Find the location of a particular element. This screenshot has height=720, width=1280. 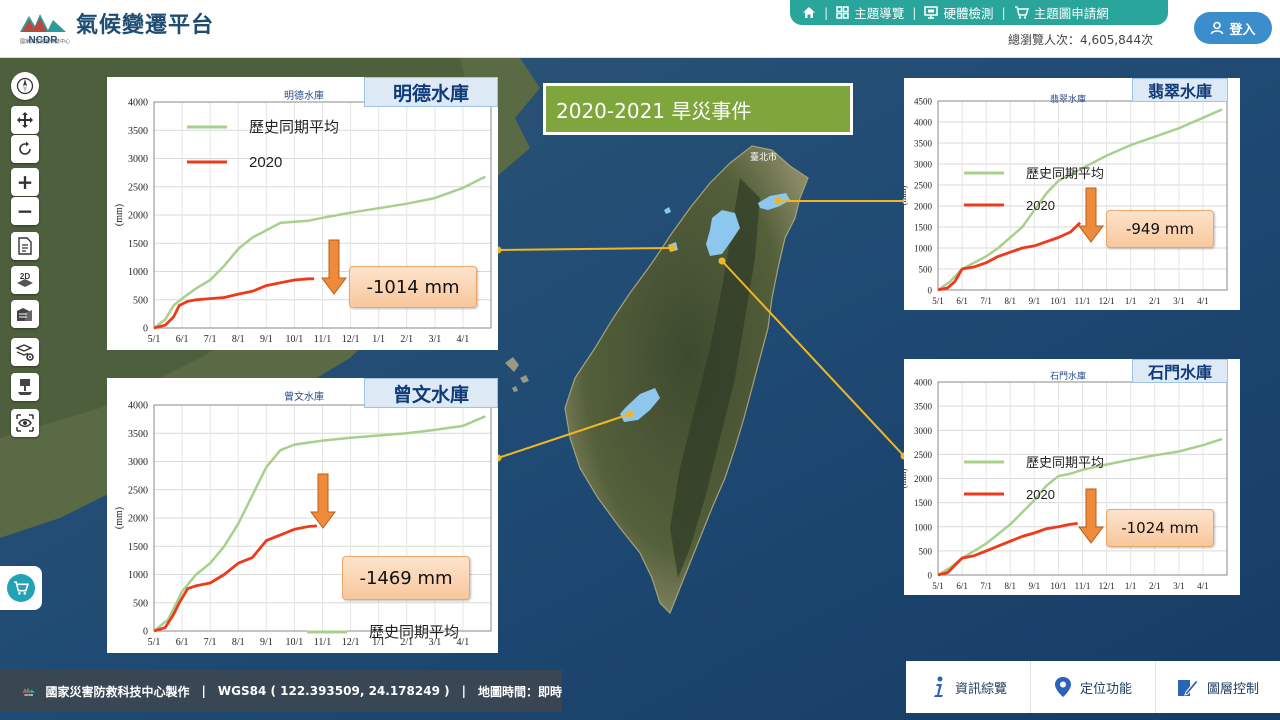

settings-layers-button is located at coordinates (25, 352).